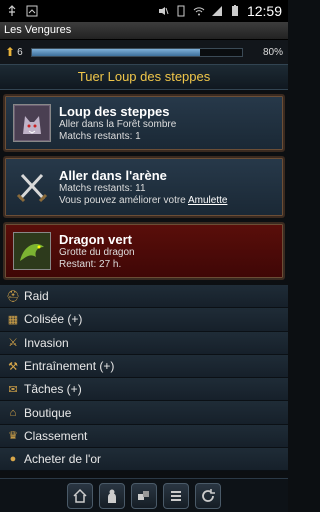  What do you see at coordinates (13, 319) in the screenshot?
I see `colosseum-icon: ▦` at bounding box center [13, 319].